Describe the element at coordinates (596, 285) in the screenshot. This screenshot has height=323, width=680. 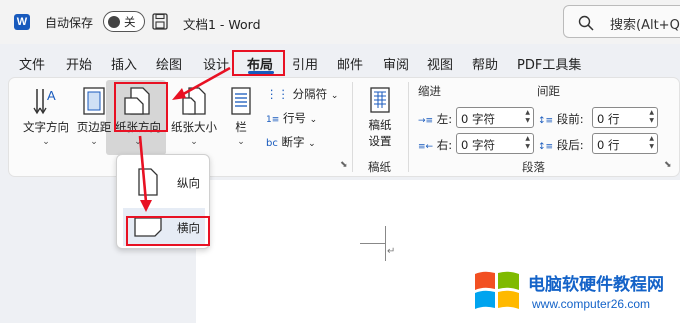
I see `watermark-title: 电脑软硬件教程网` at that location.